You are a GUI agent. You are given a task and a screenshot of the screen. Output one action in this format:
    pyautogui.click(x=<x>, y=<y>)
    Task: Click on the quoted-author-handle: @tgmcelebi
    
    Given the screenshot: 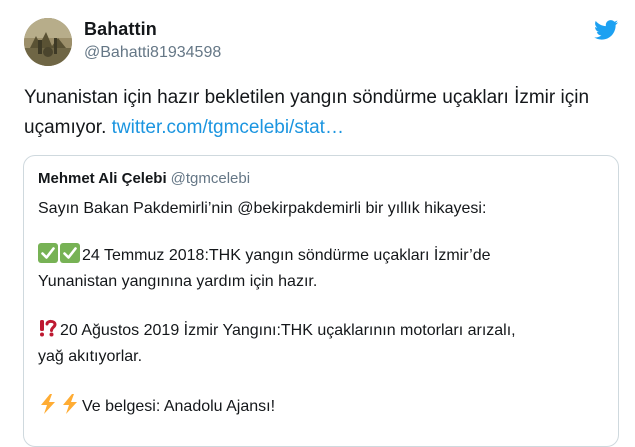 What is the action you would take?
    pyautogui.click(x=210, y=178)
    